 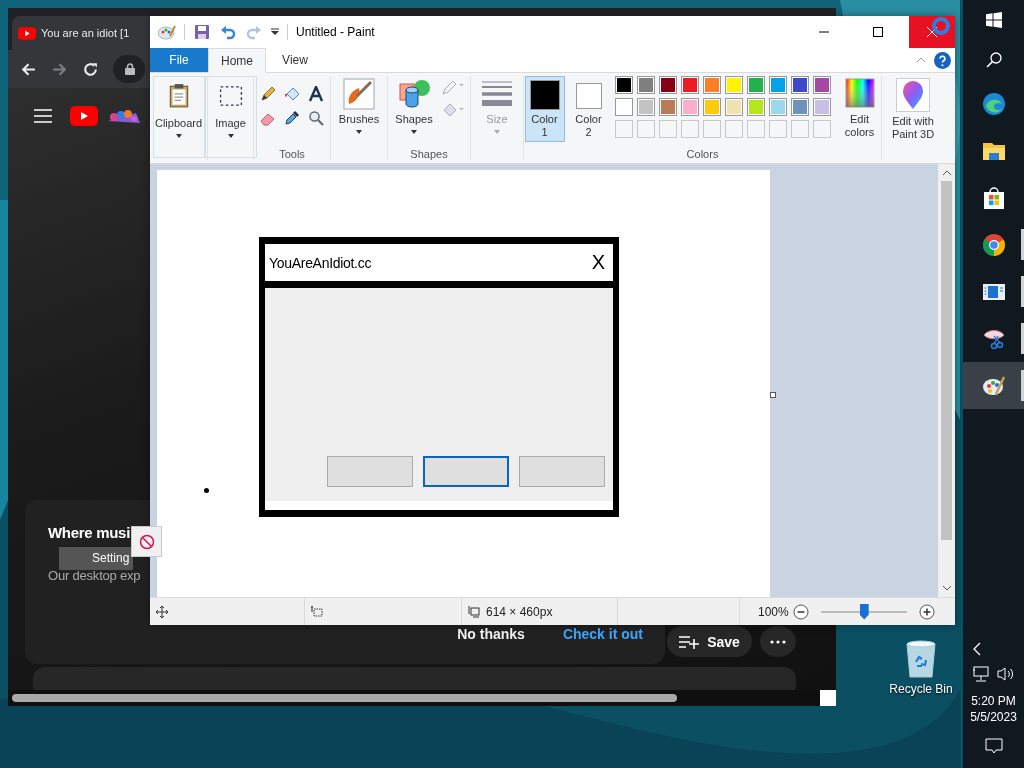 What do you see at coordinates (878, 32) in the screenshot?
I see `maximize-icon` at bounding box center [878, 32].